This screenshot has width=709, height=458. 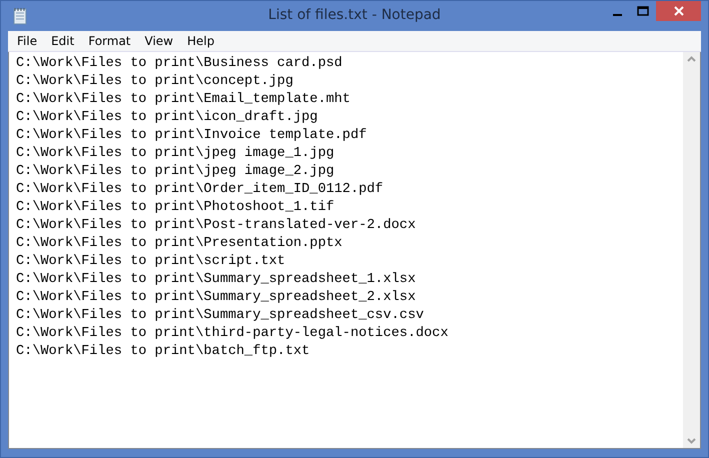 I want to click on scroll-down-icon, so click(x=691, y=441).